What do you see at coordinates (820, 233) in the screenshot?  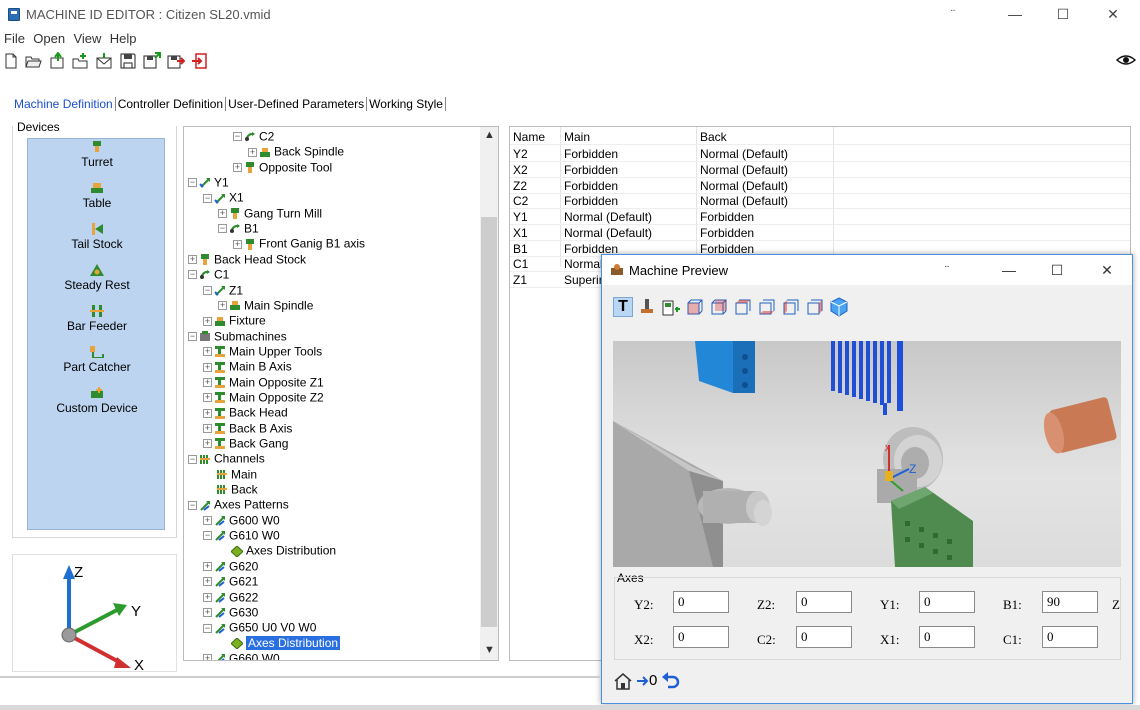 I see `table-row: X1 Normal (Default) Forbidden` at bounding box center [820, 233].